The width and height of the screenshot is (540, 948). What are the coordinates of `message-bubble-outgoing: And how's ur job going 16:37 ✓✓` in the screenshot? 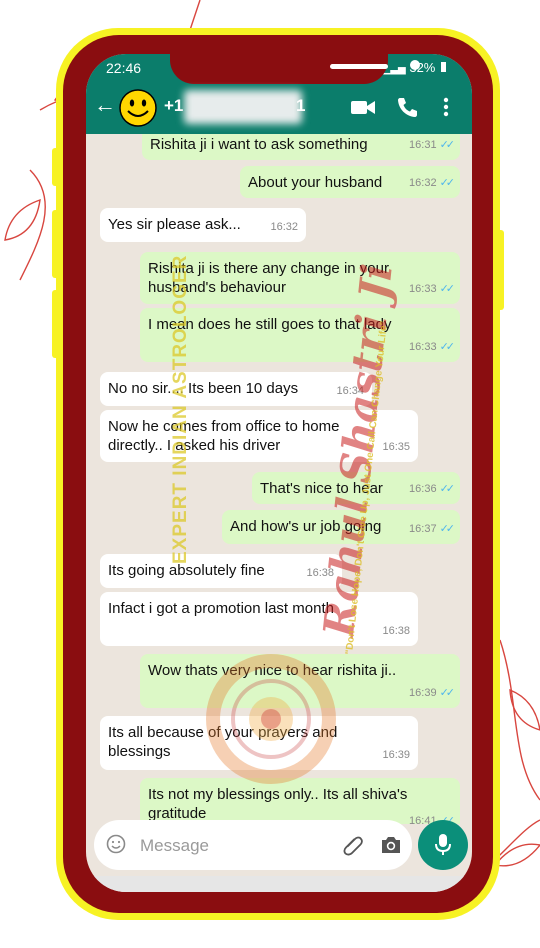 It's located at (341, 527).